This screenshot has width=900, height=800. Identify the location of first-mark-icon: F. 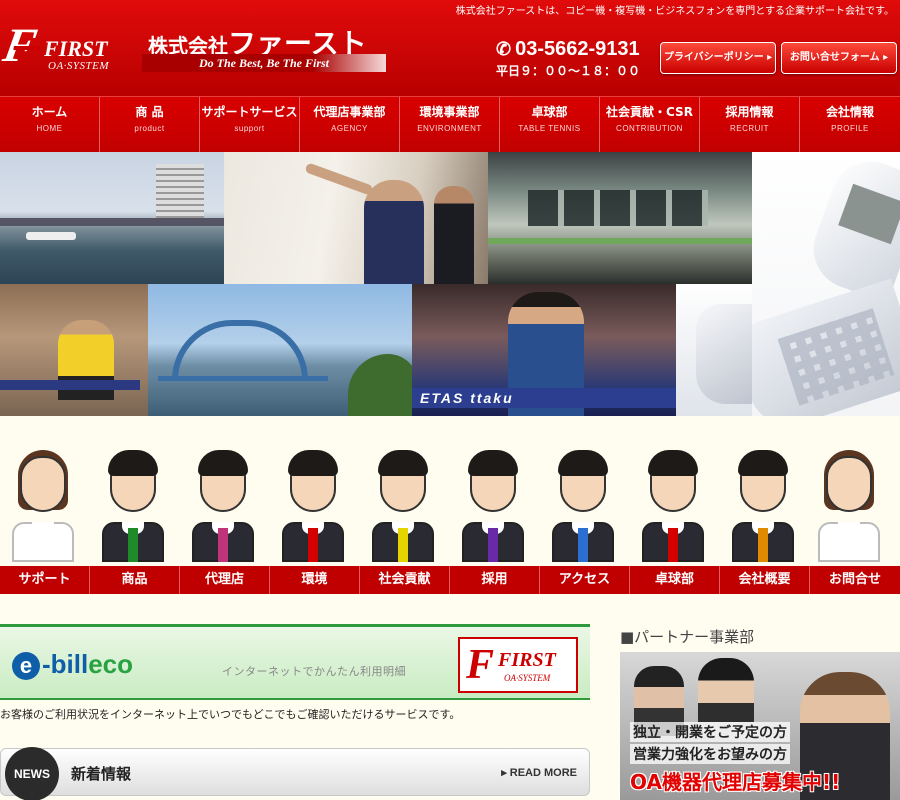
(480, 665).